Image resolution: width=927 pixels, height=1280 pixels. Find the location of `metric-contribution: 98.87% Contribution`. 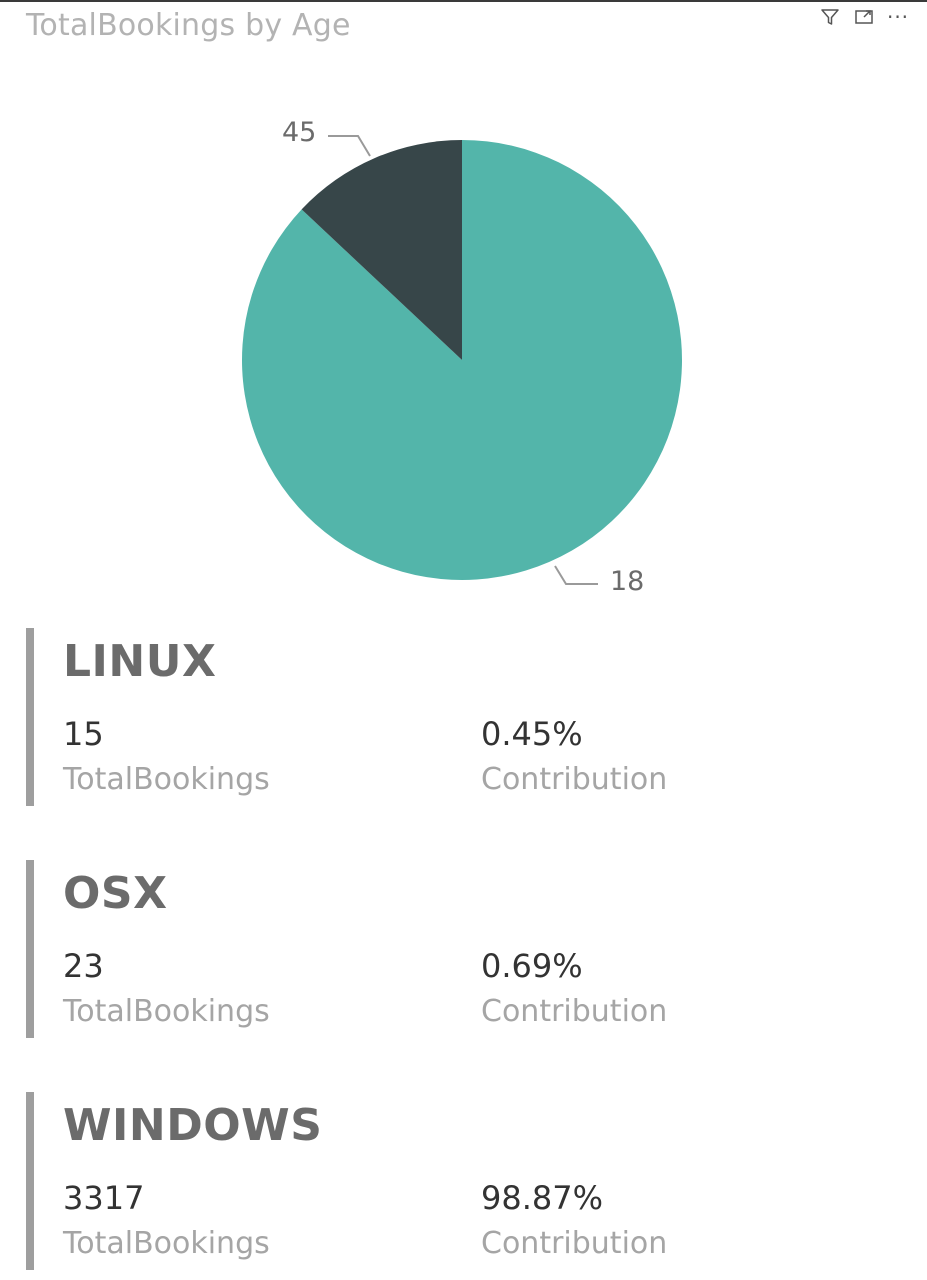

metric-contribution: 98.87% Contribution is located at coordinates (574, 1221).